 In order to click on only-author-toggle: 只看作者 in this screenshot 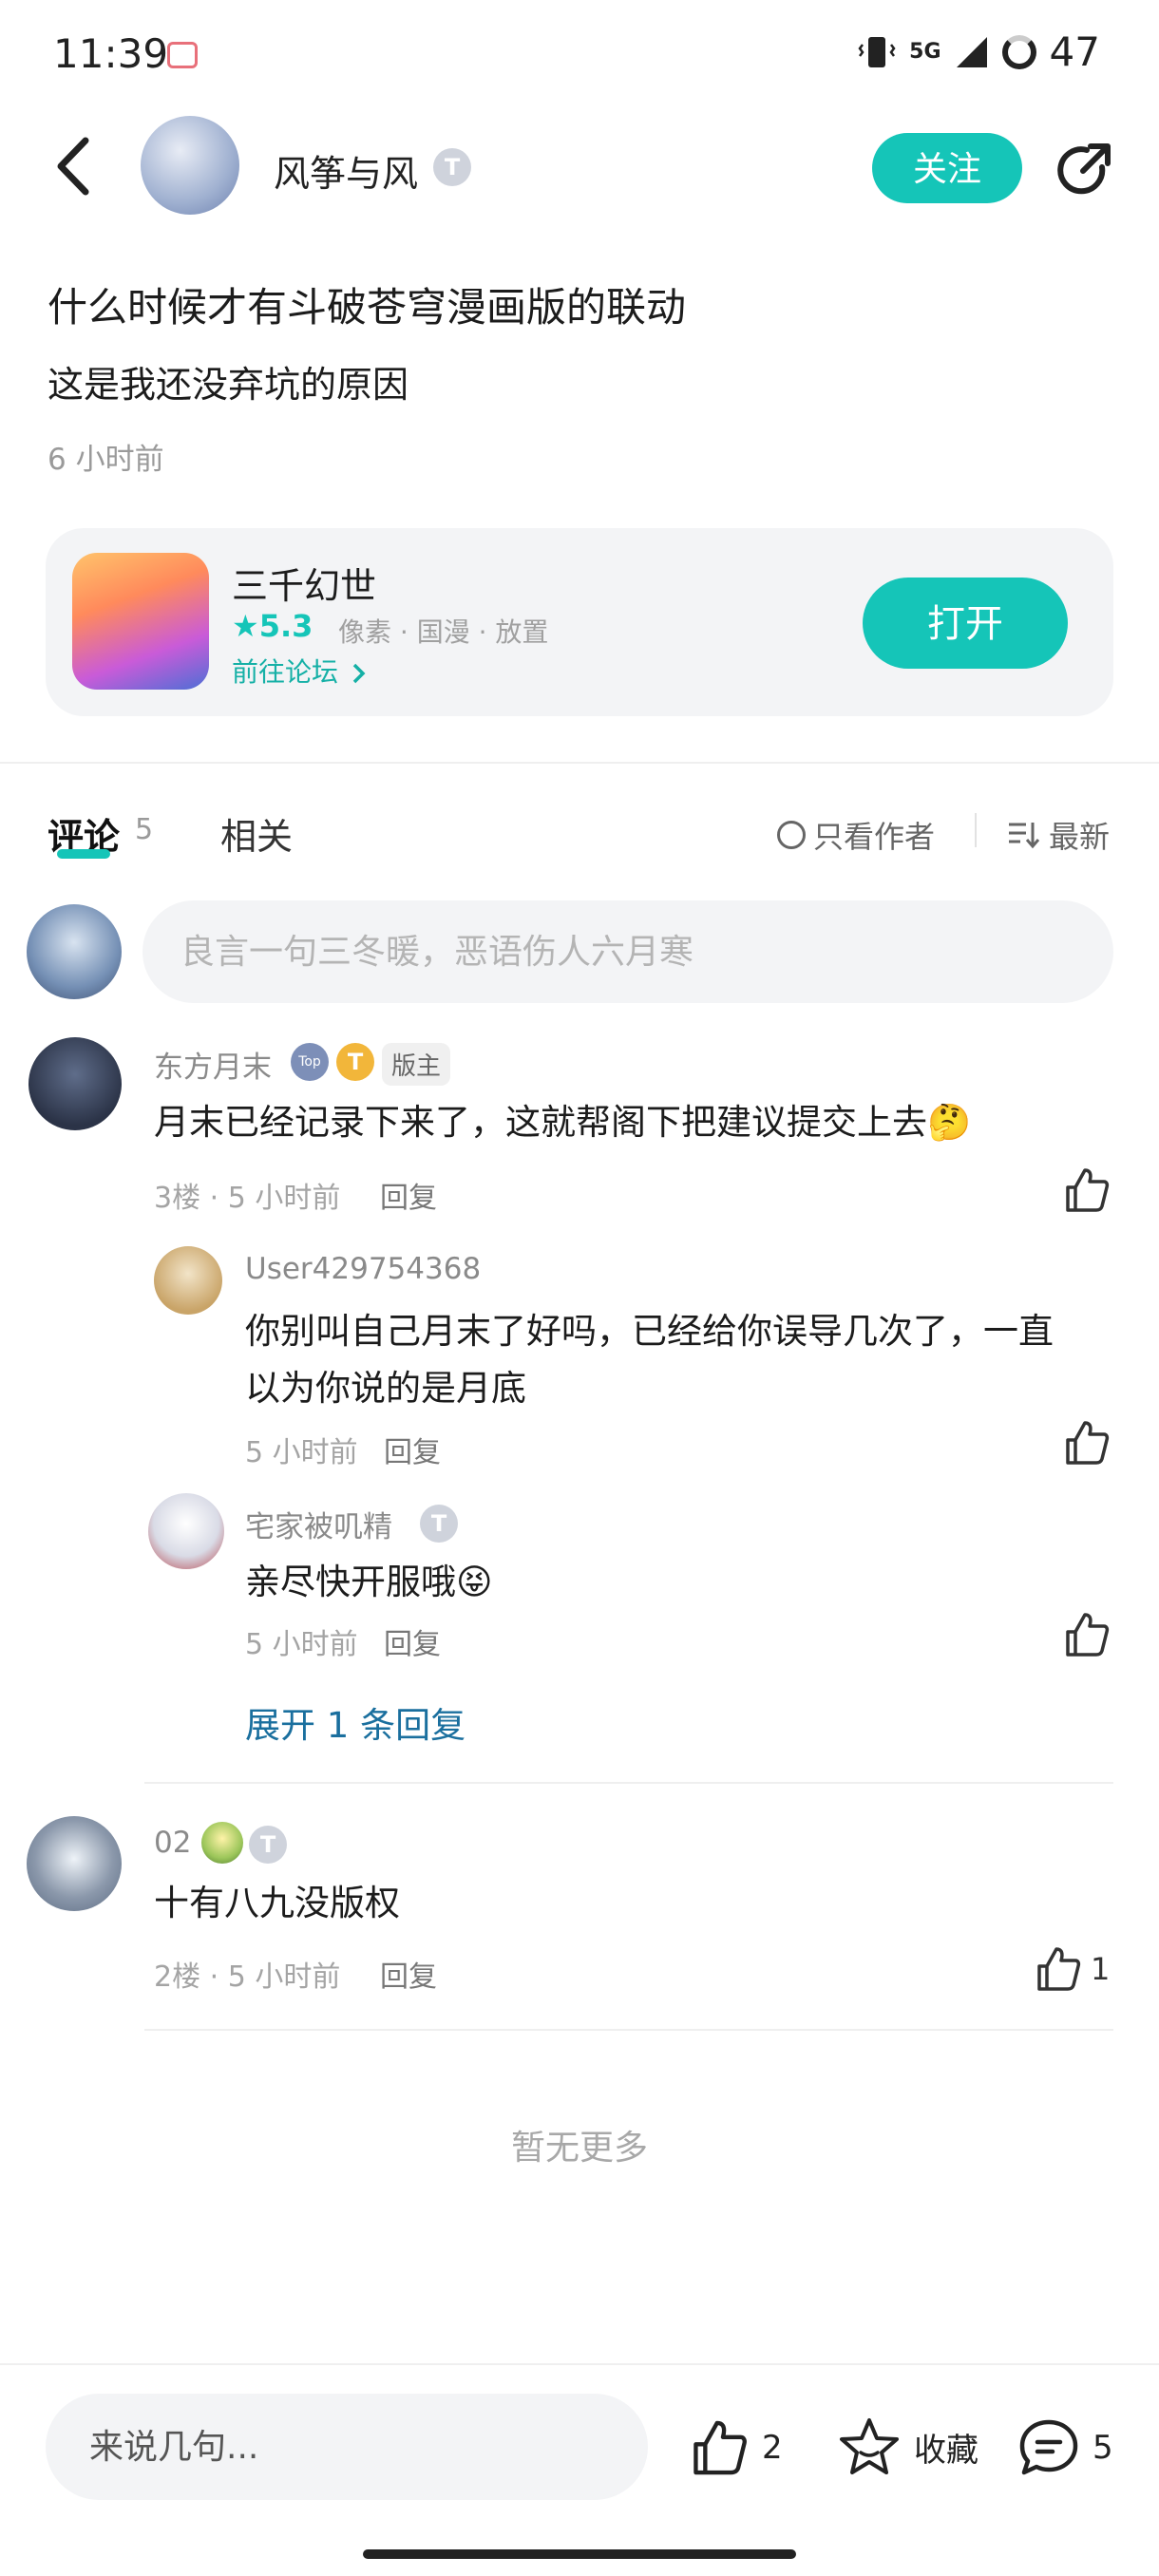, I will do `click(856, 835)`.